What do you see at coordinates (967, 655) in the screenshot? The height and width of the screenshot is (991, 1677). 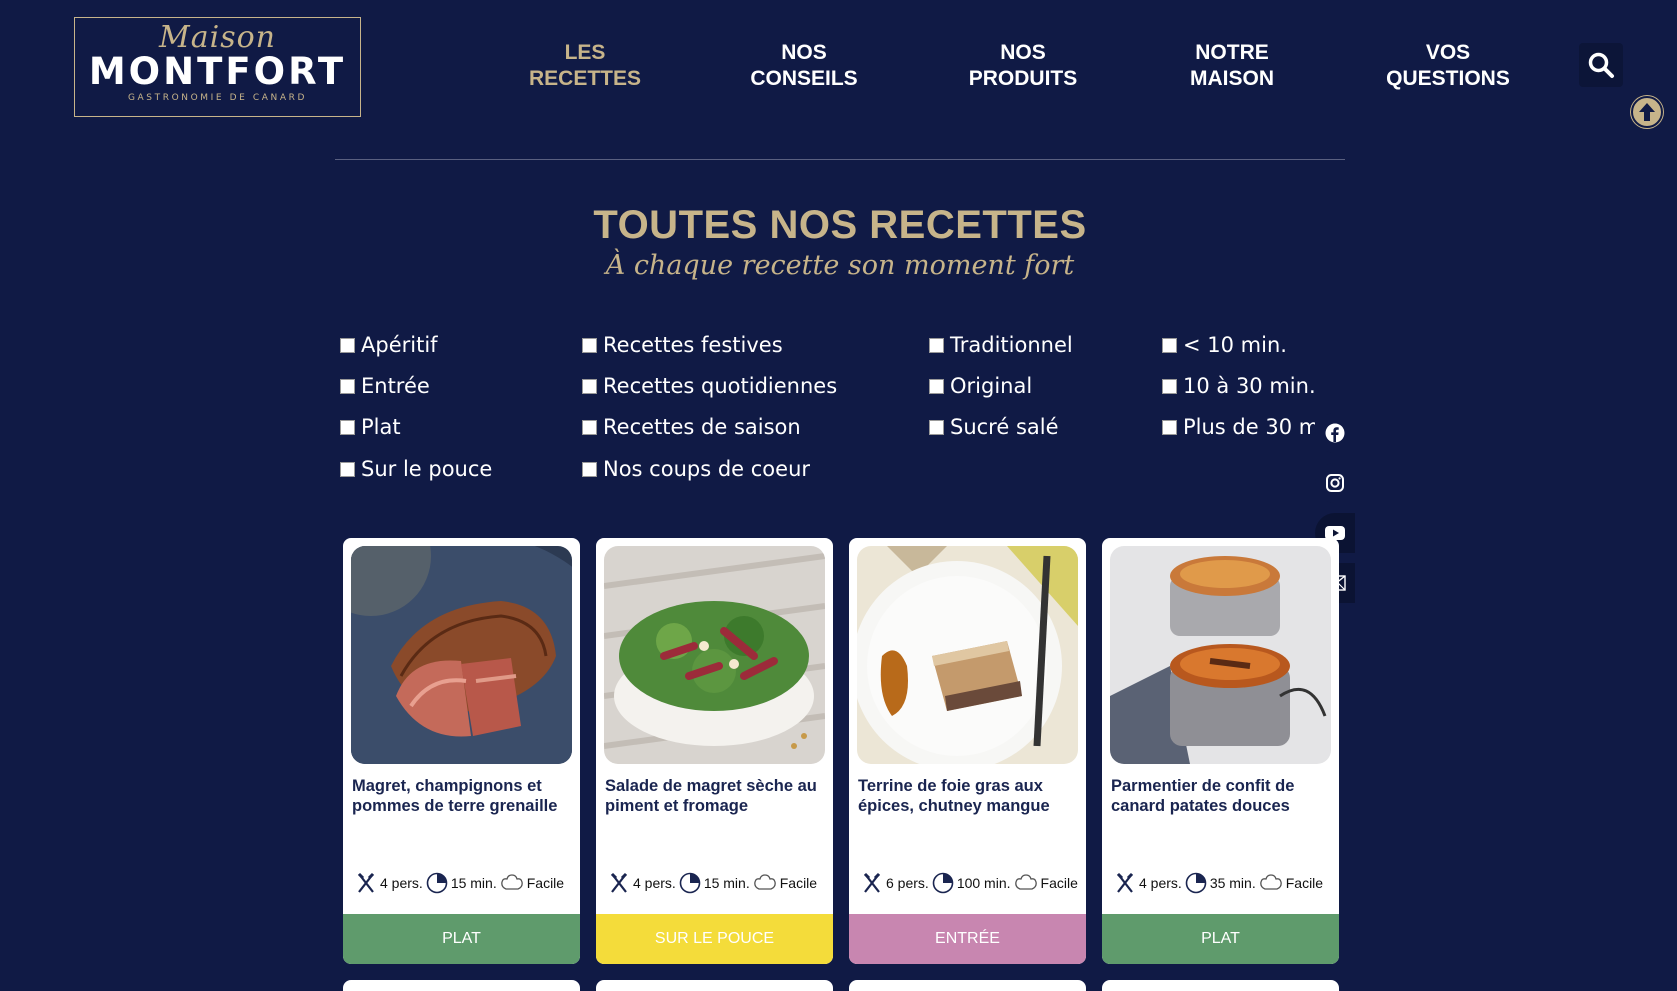 I see `recipe-image-terrine` at bounding box center [967, 655].